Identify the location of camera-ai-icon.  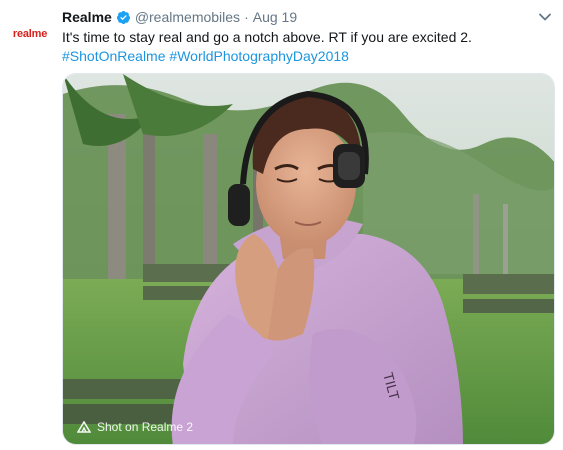
(84, 427).